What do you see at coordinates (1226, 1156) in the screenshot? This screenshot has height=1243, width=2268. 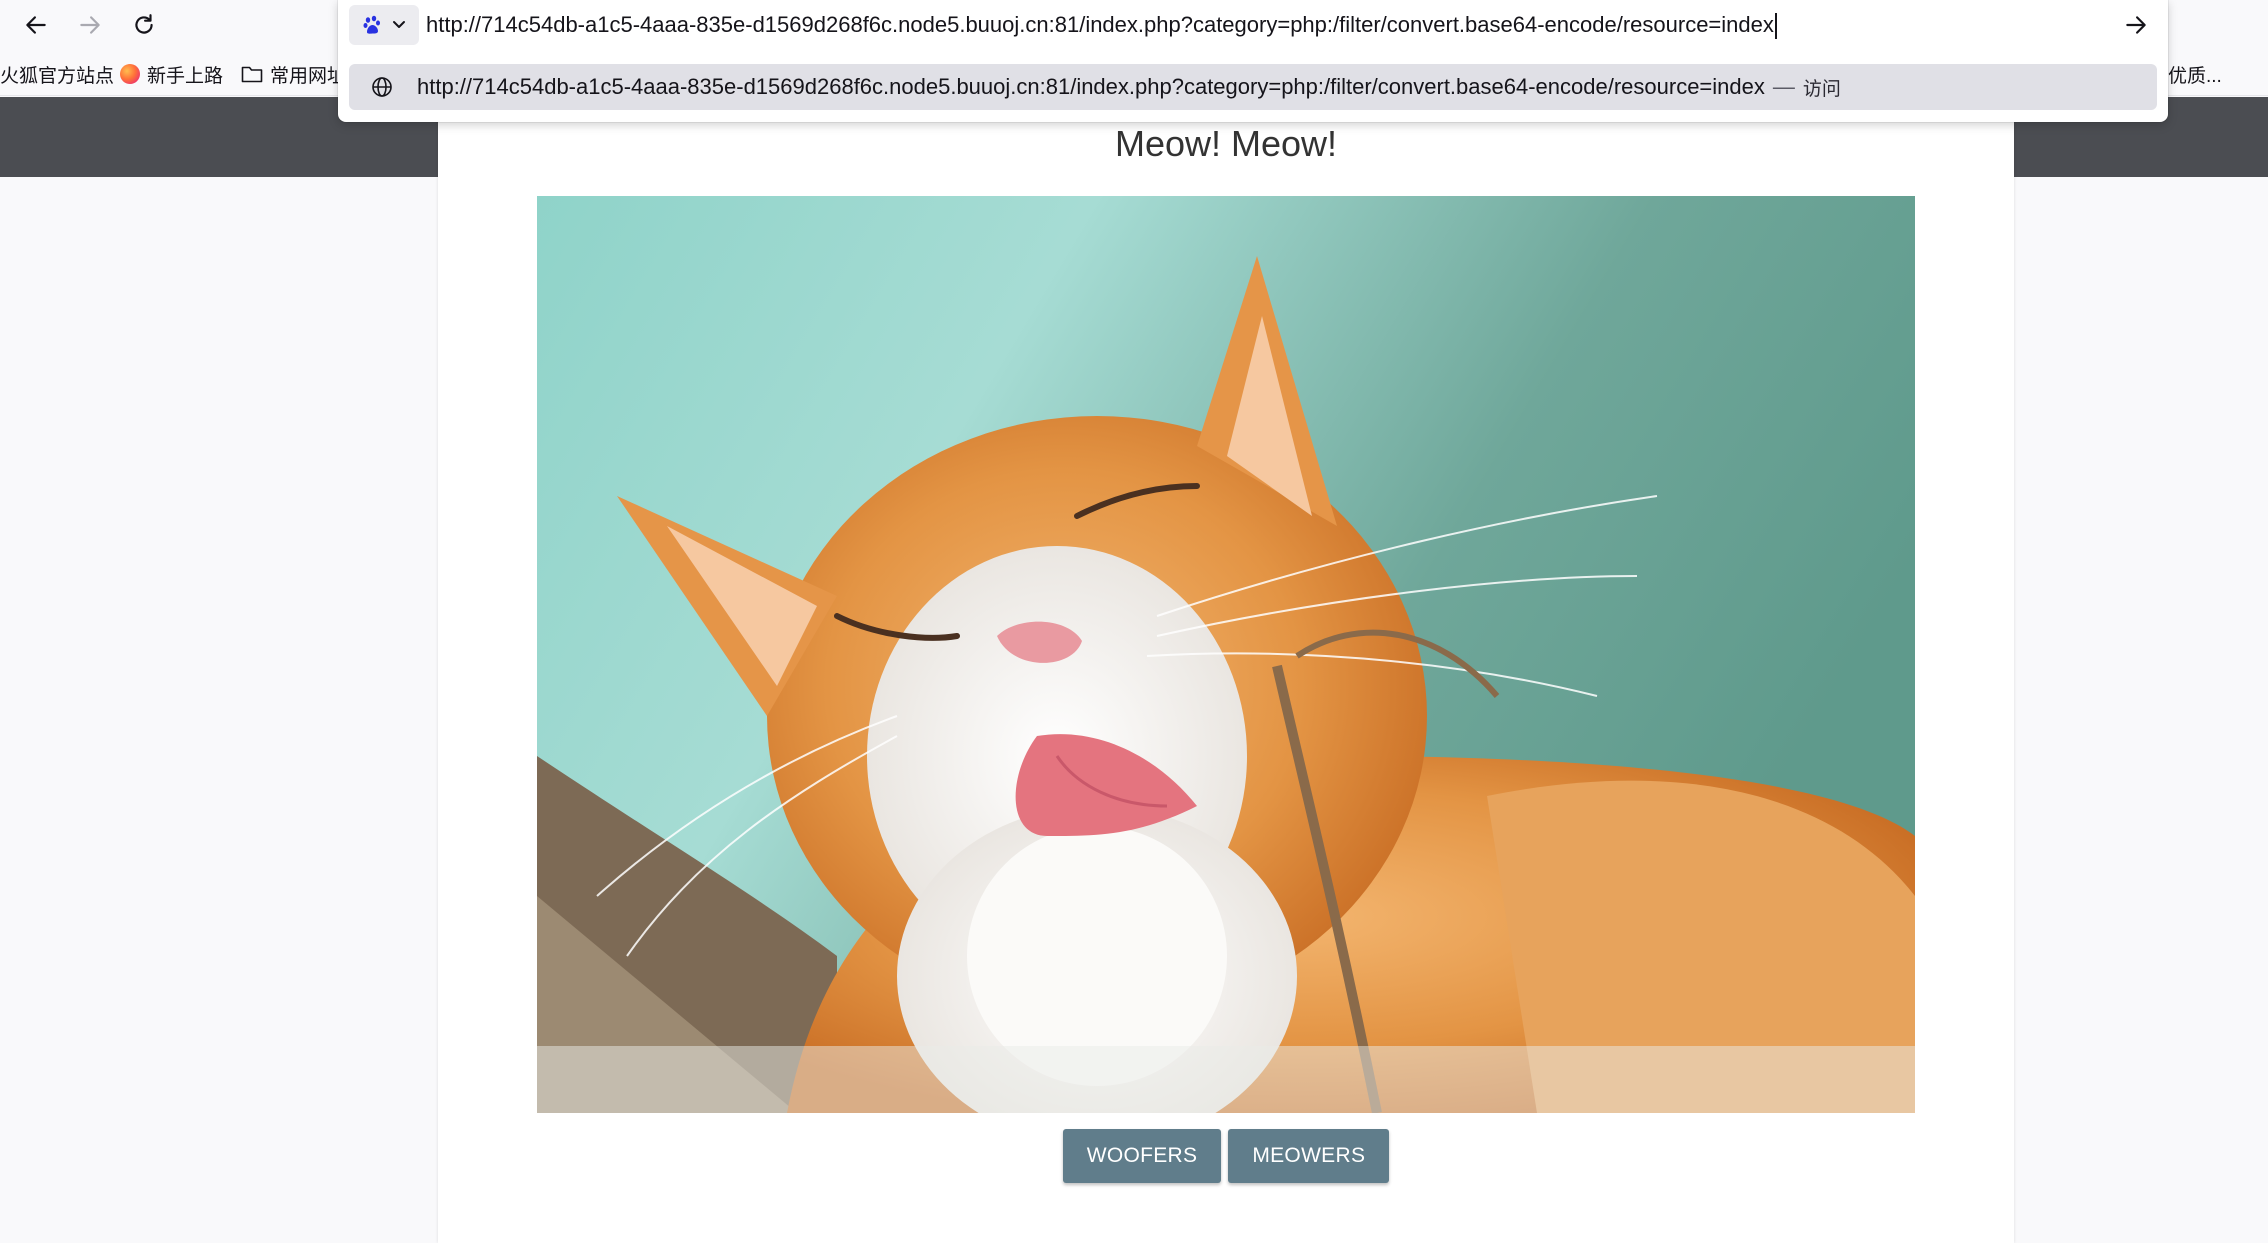 I see `category-buttons: WOOFERS MEOWERS` at bounding box center [1226, 1156].